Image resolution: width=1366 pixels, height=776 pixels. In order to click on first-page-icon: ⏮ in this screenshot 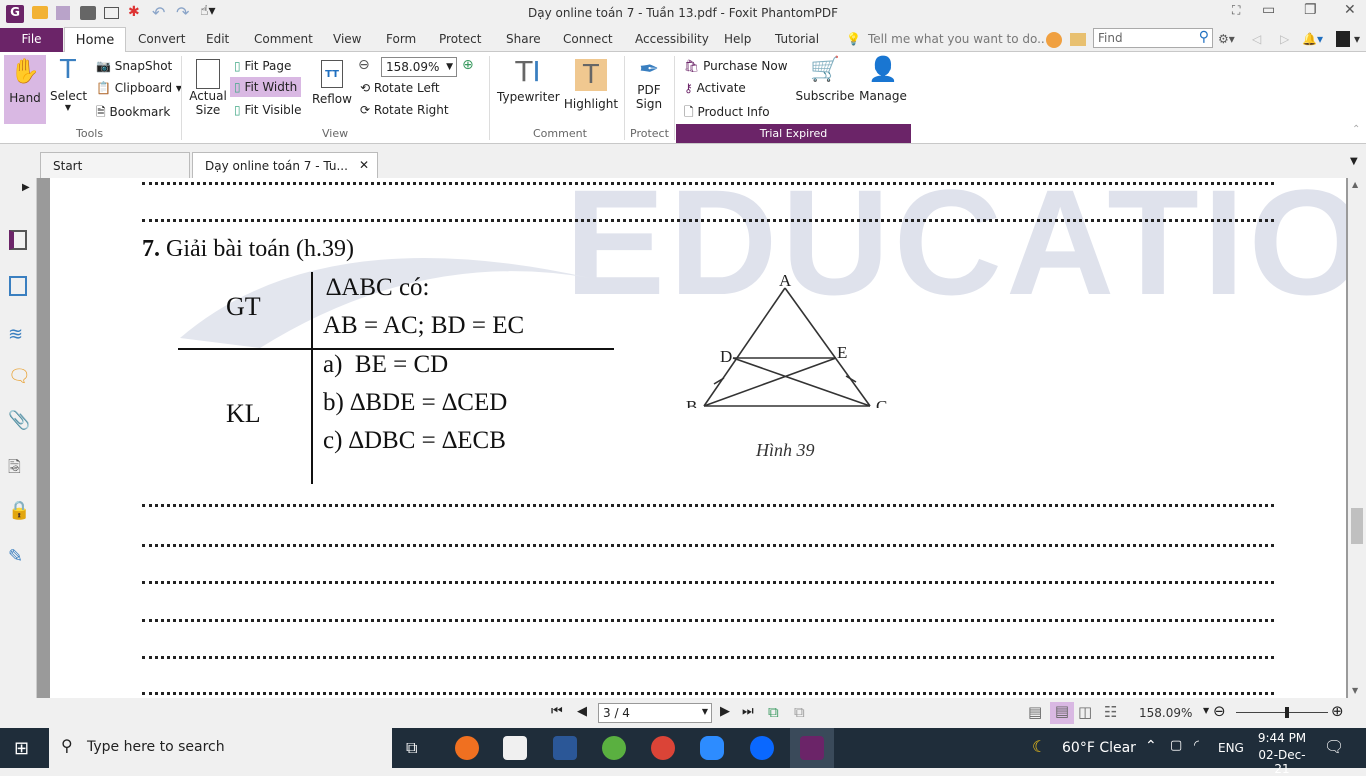, I will do `click(557, 711)`.